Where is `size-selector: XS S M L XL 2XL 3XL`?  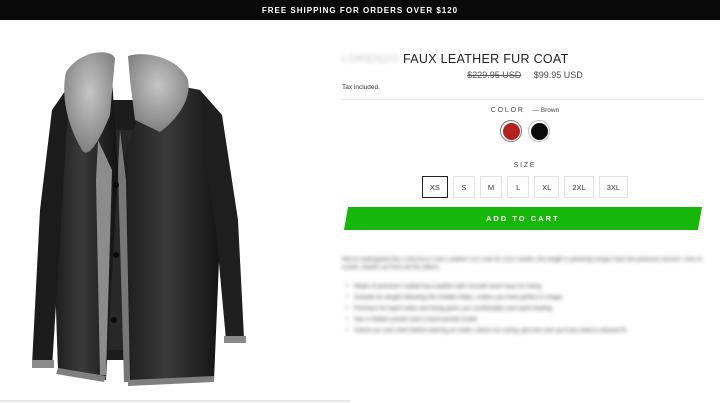
size-selector: XS S M L XL 2XL 3XL is located at coordinates (525, 187).